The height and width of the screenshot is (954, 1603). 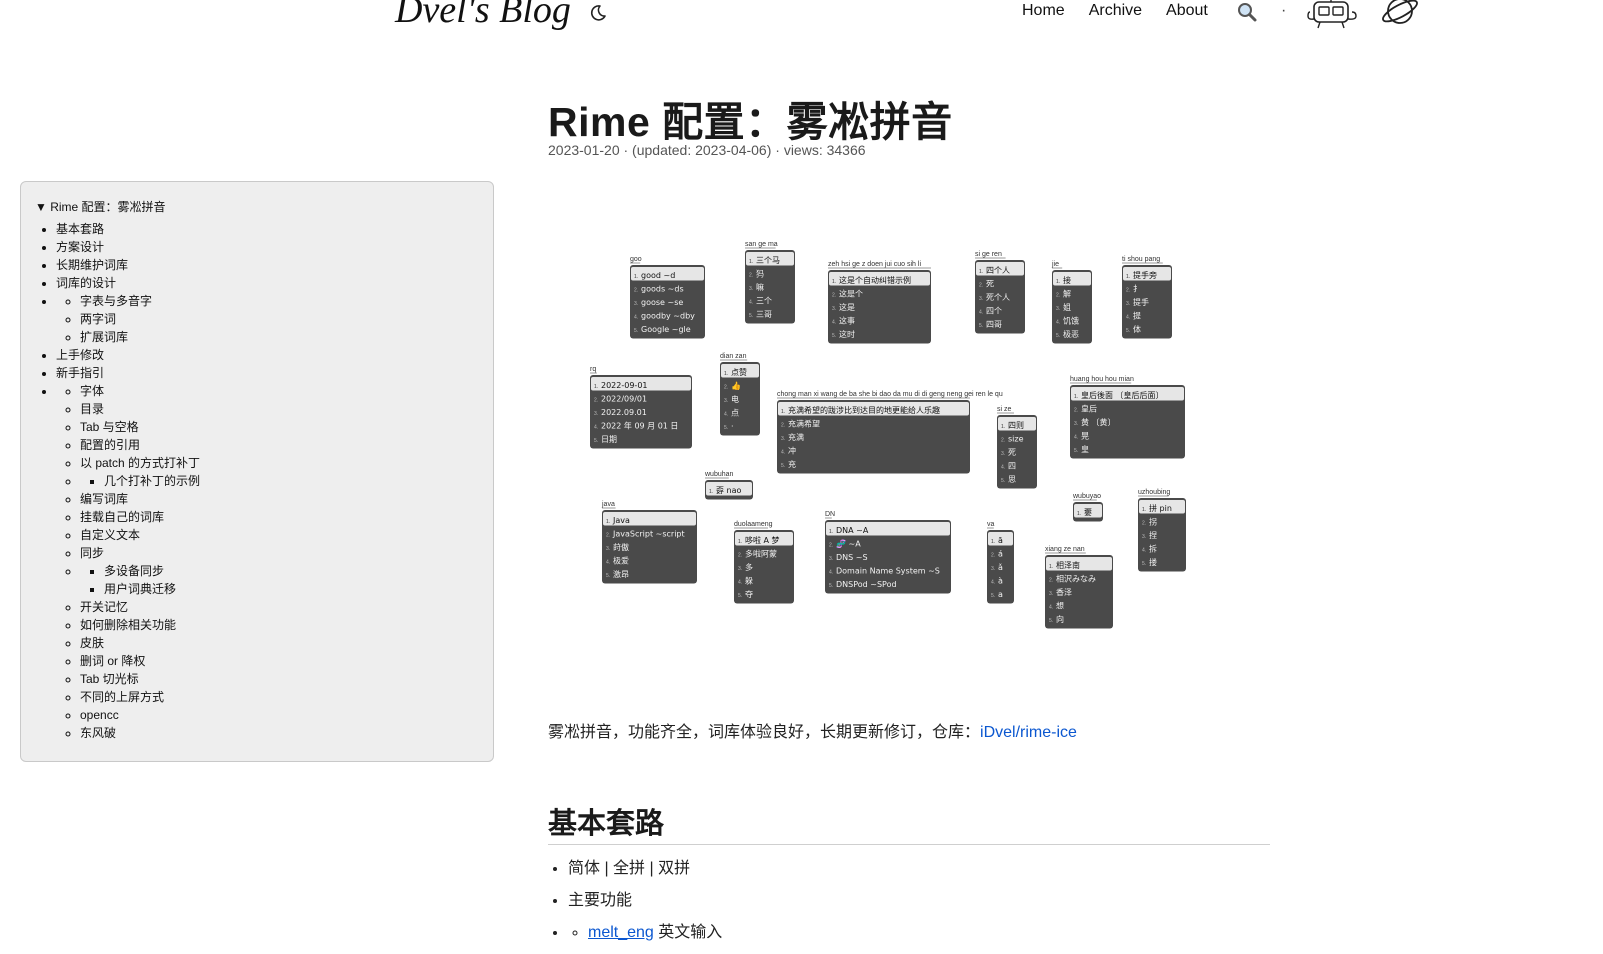 I want to click on toc-link: 方案设计, so click(x=80, y=247).